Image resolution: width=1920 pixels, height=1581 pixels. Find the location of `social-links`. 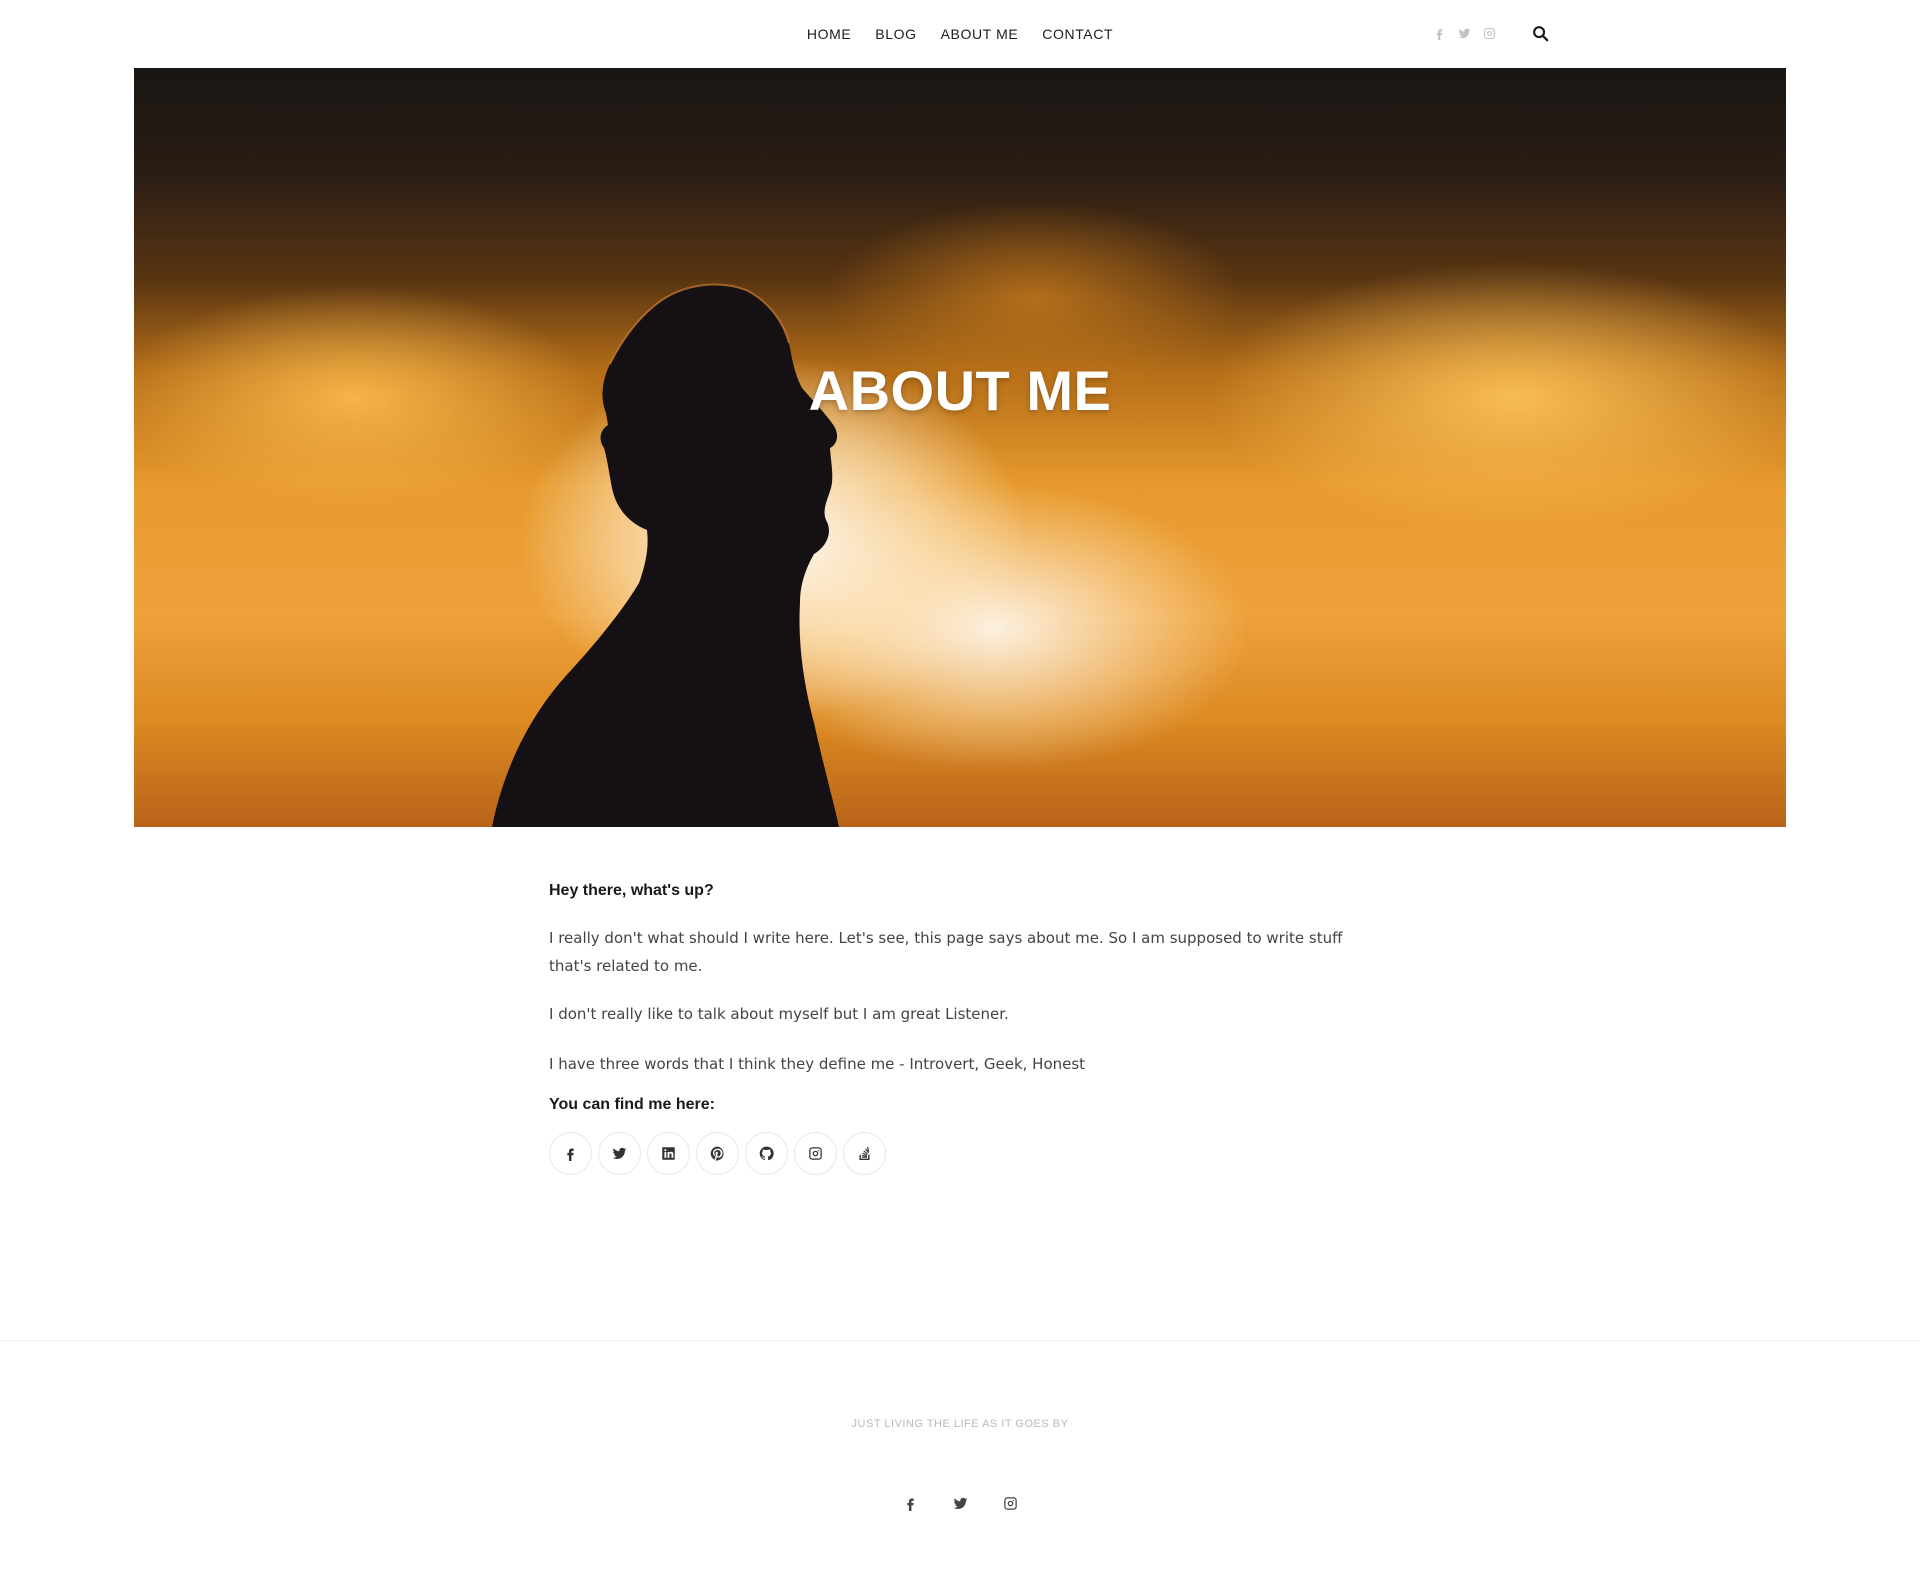

social-links is located at coordinates (959, 1153).